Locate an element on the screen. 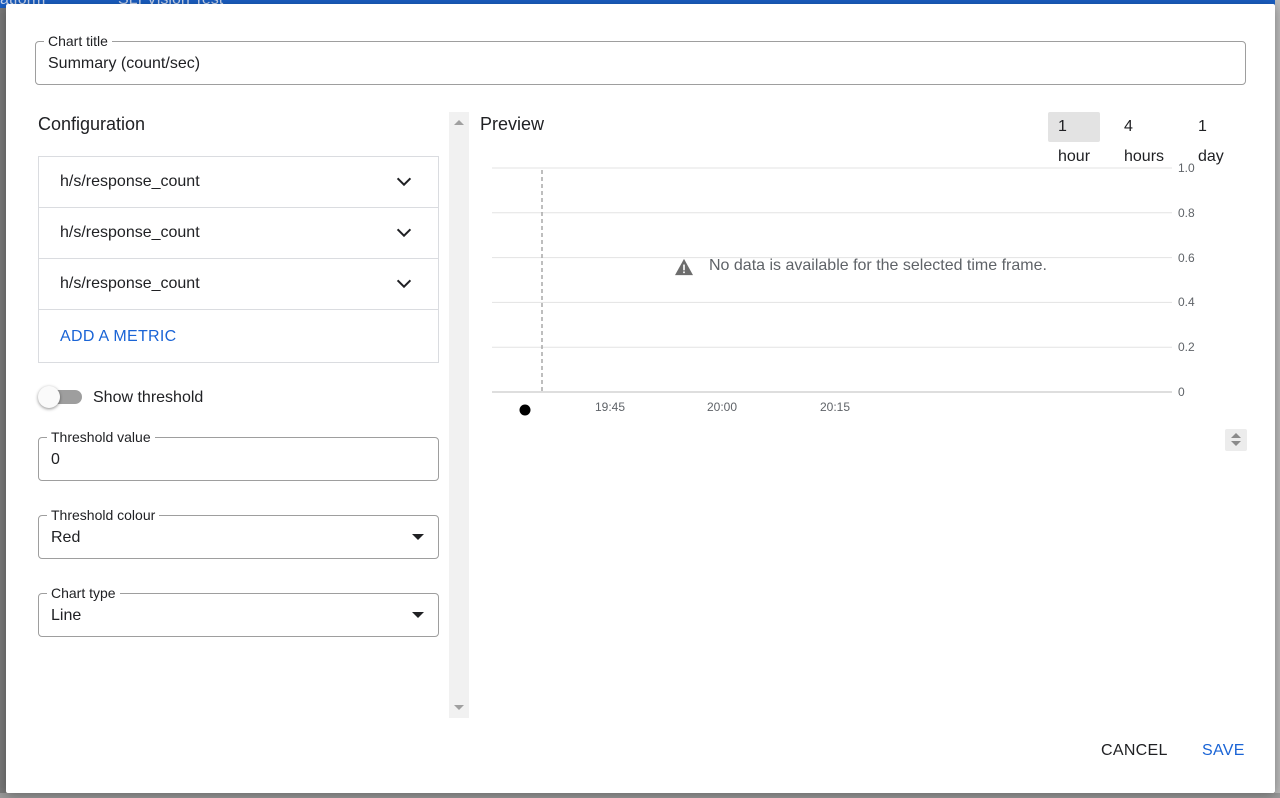 The width and height of the screenshot is (1280, 798). chart-origin-dot is located at coordinates (525, 410).